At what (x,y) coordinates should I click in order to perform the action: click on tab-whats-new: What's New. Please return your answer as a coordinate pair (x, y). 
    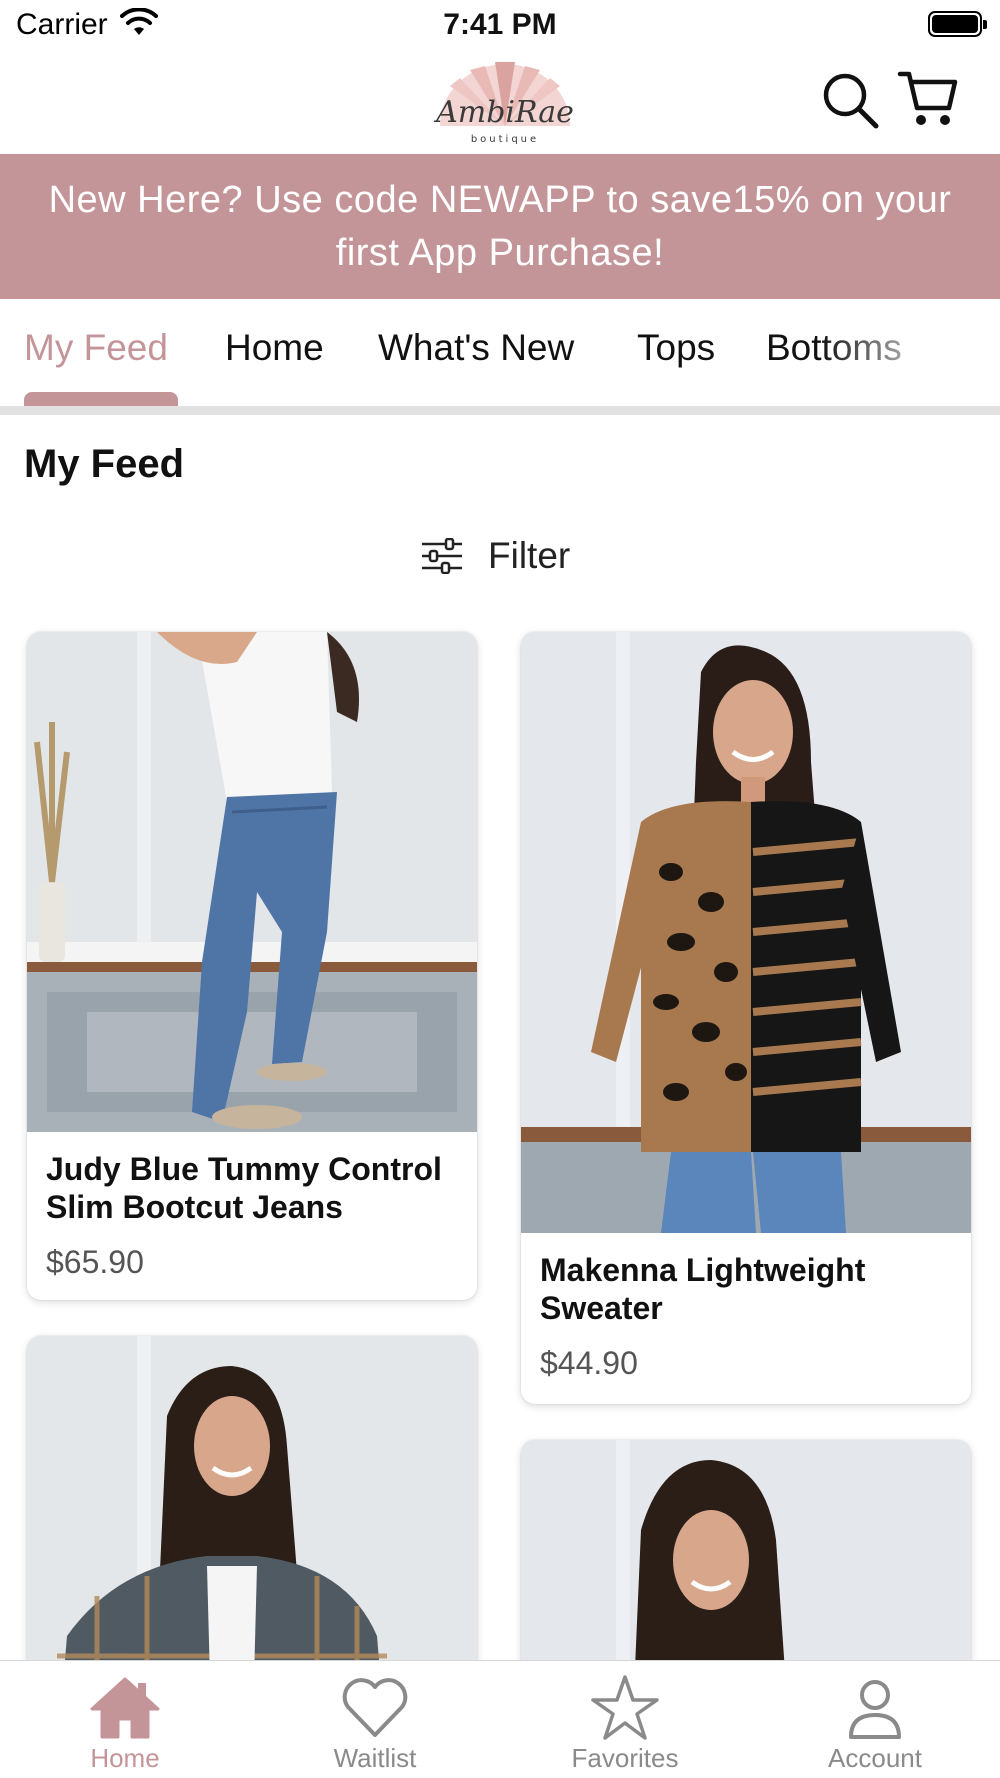
    Looking at the image, I should click on (476, 348).